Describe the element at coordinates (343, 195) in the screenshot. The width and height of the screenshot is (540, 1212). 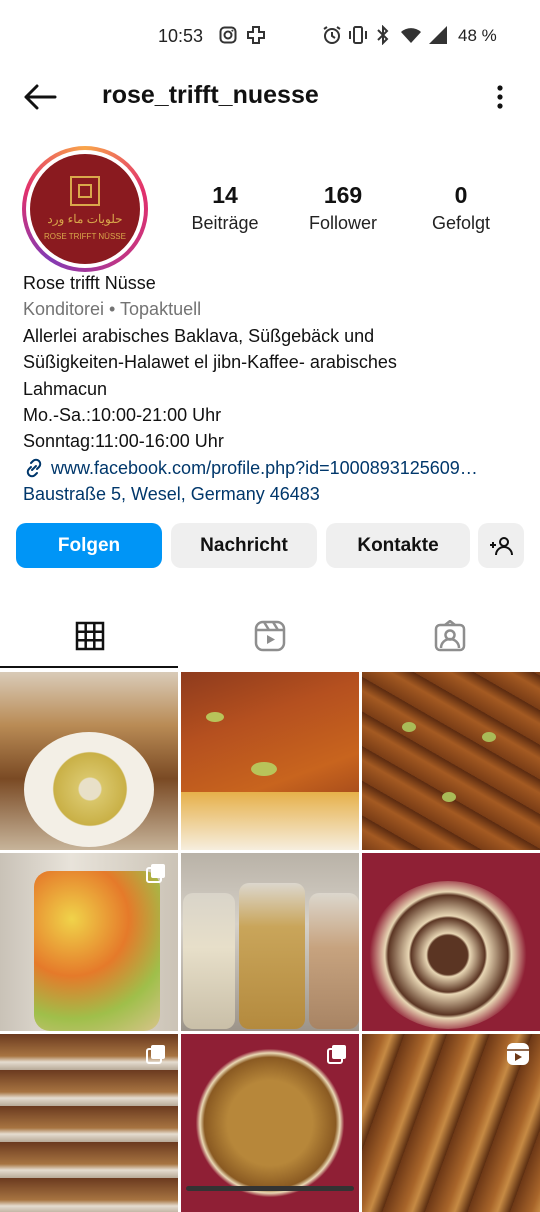
I see `stat-followers-value: 169` at that location.